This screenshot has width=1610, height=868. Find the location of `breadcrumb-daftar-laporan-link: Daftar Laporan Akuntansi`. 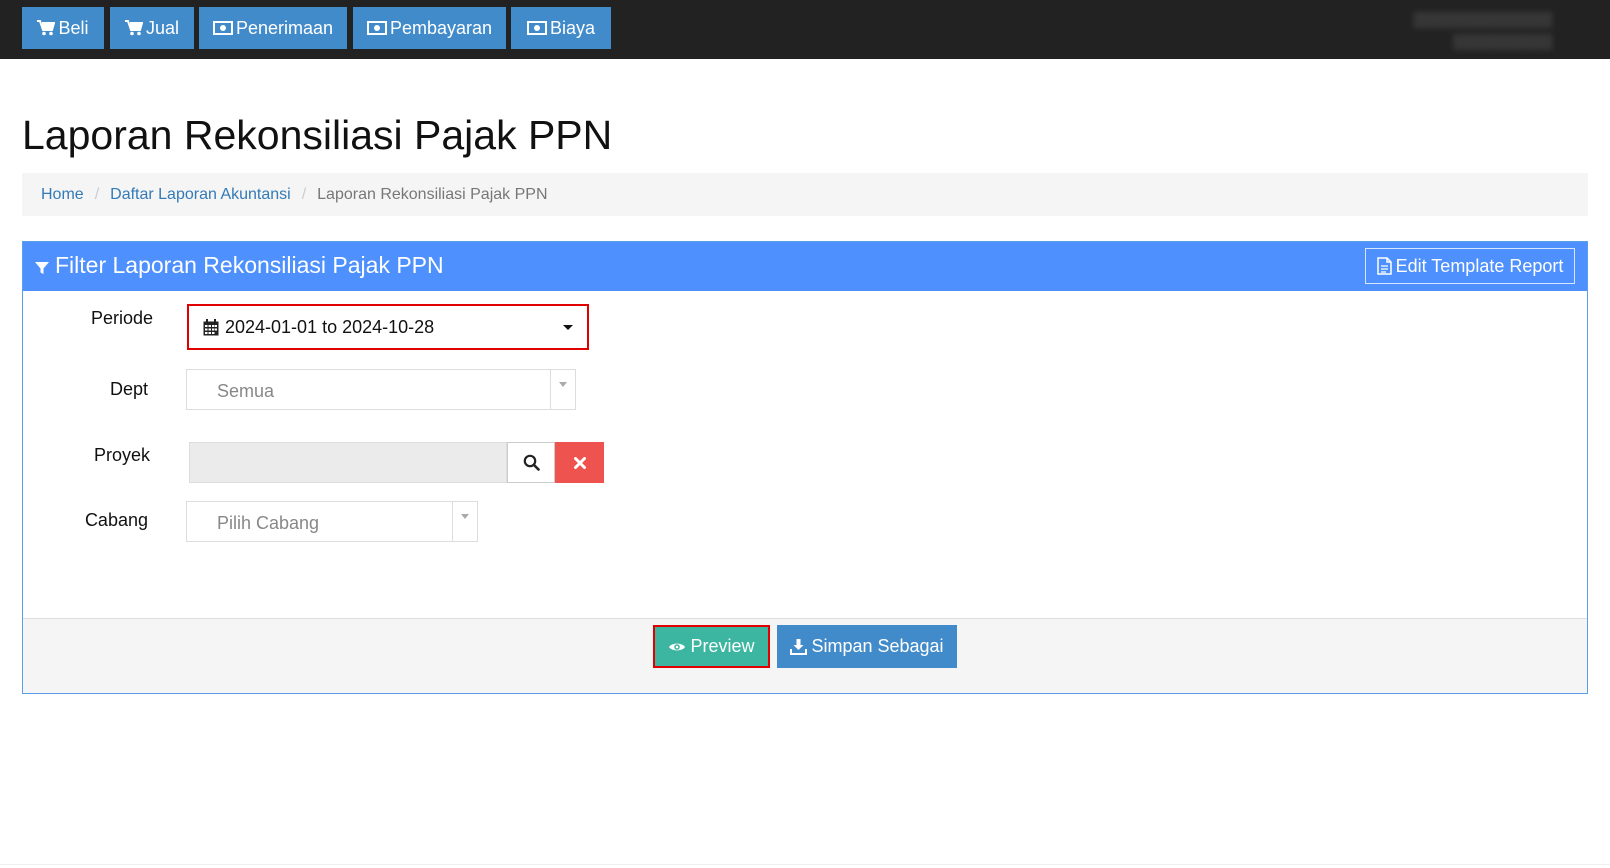

breadcrumb-daftar-laporan-link: Daftar Laporan Akuntansi is located at coordinates (200, 195).